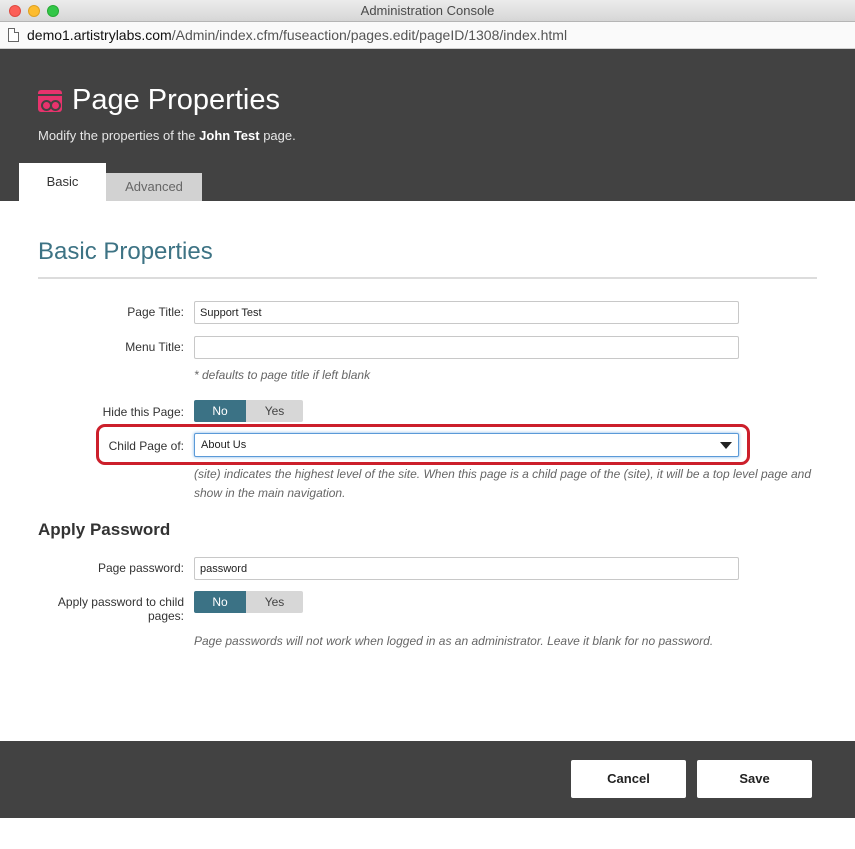 This screenshot has height=849, width=855. I want to click on subtitle-suffix: page., so click(277, 135).